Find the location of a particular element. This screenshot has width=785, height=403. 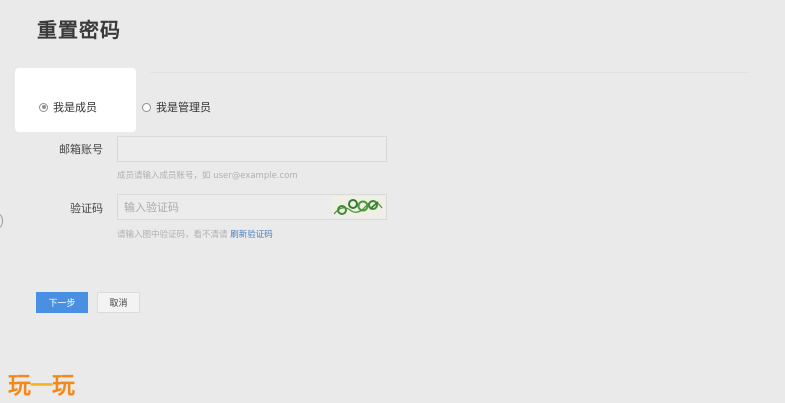

role-radio-member: 我是成员 is located at coordinates (68, 107).